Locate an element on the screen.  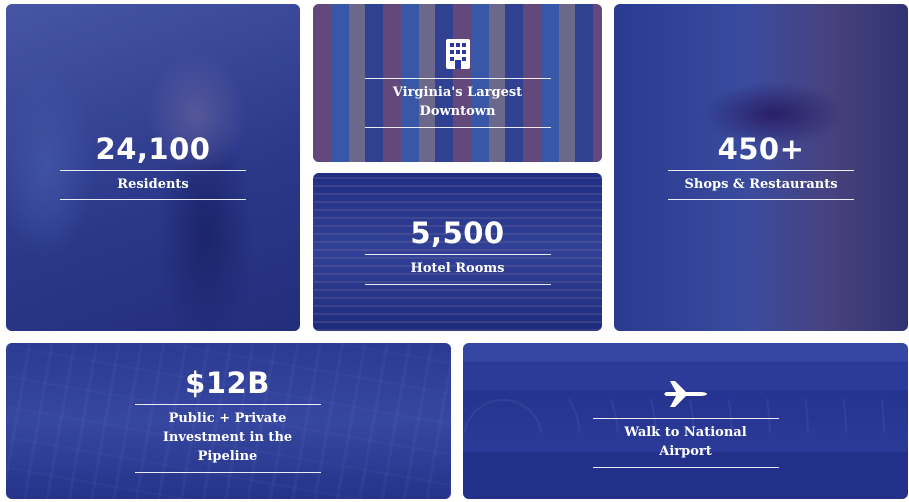
airplane-icon is located at coordinates (685, 394).